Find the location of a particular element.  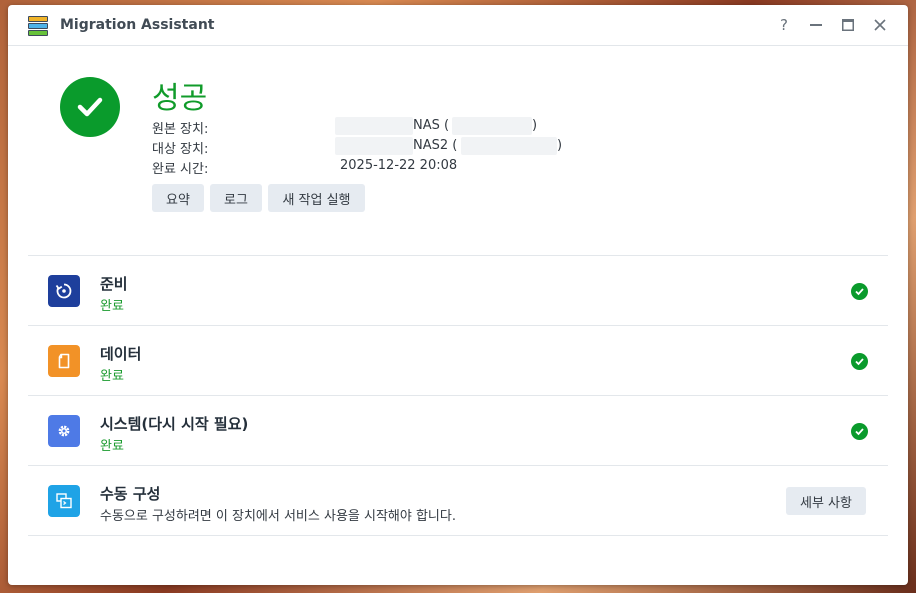

help-button: ? is located at coordinates (784, 25).